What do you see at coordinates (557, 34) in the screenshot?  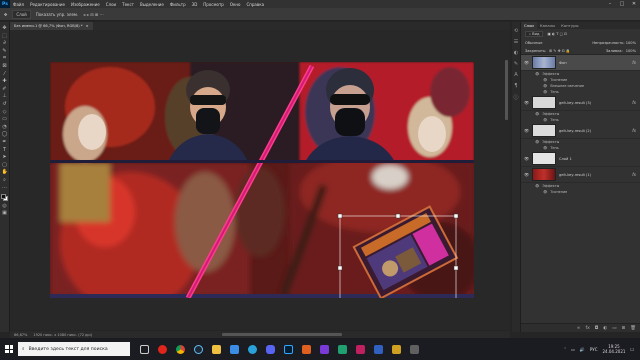 I see `filter-type-icons: ▣ ◐ T ▢ ⊡` at bounding box center [557, 34].